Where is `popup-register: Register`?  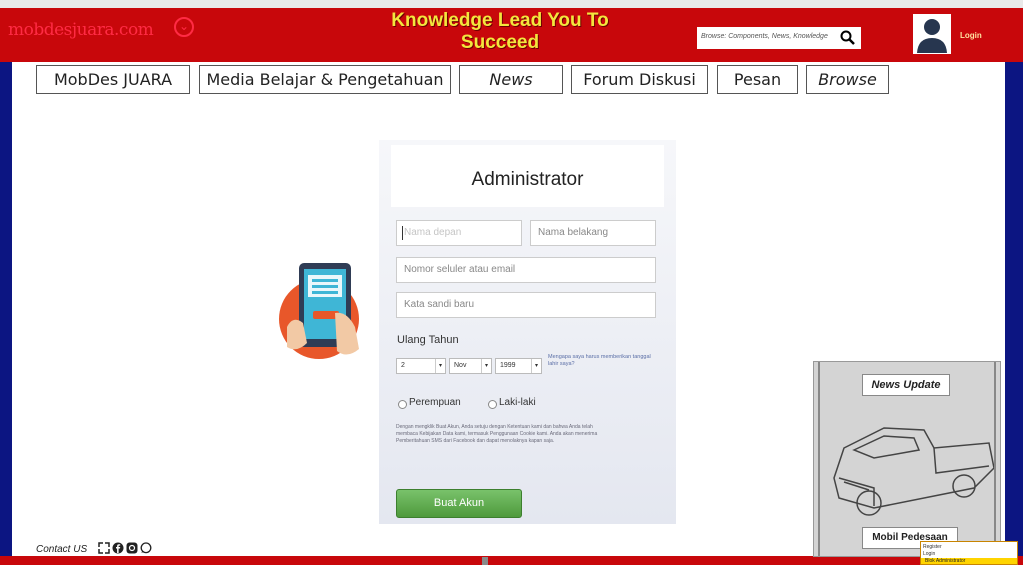 popup-register: Register is located at coordinates (932, 547).